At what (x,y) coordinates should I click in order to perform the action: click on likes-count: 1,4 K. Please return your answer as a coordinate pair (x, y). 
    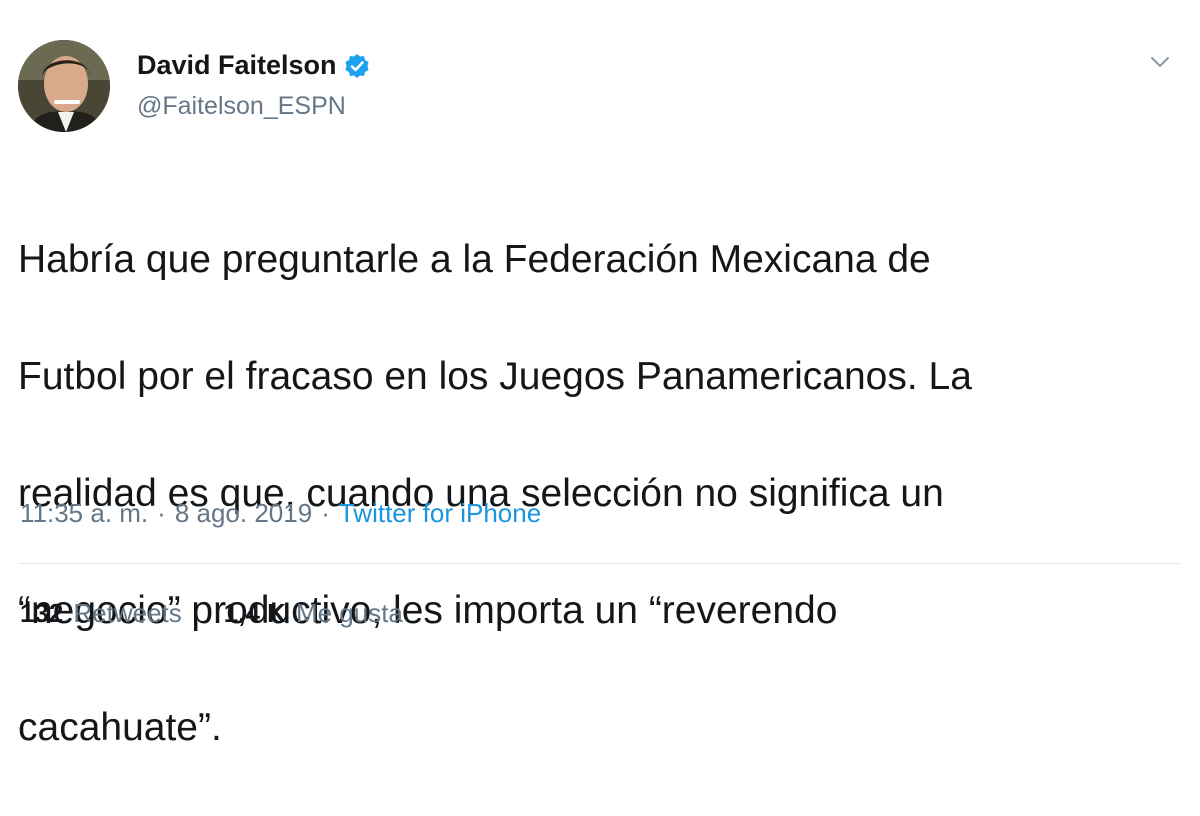
    Looking at the image, I should click on (254, 613).